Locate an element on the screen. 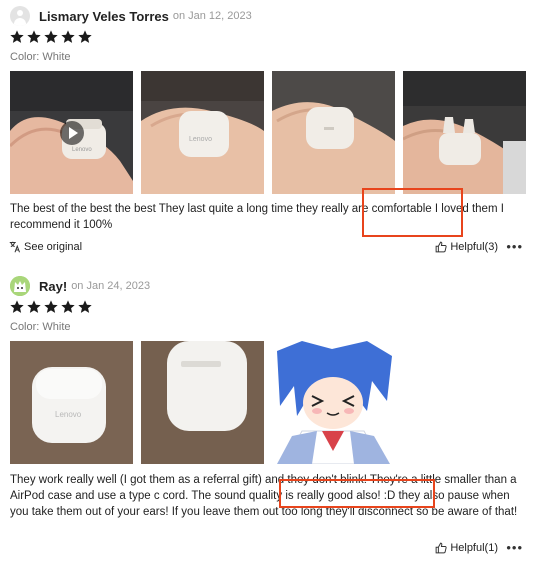 The height and width of the screenshot is (561, 533). helpful-button: Helpful(1) is located at coordinates (466, 548).